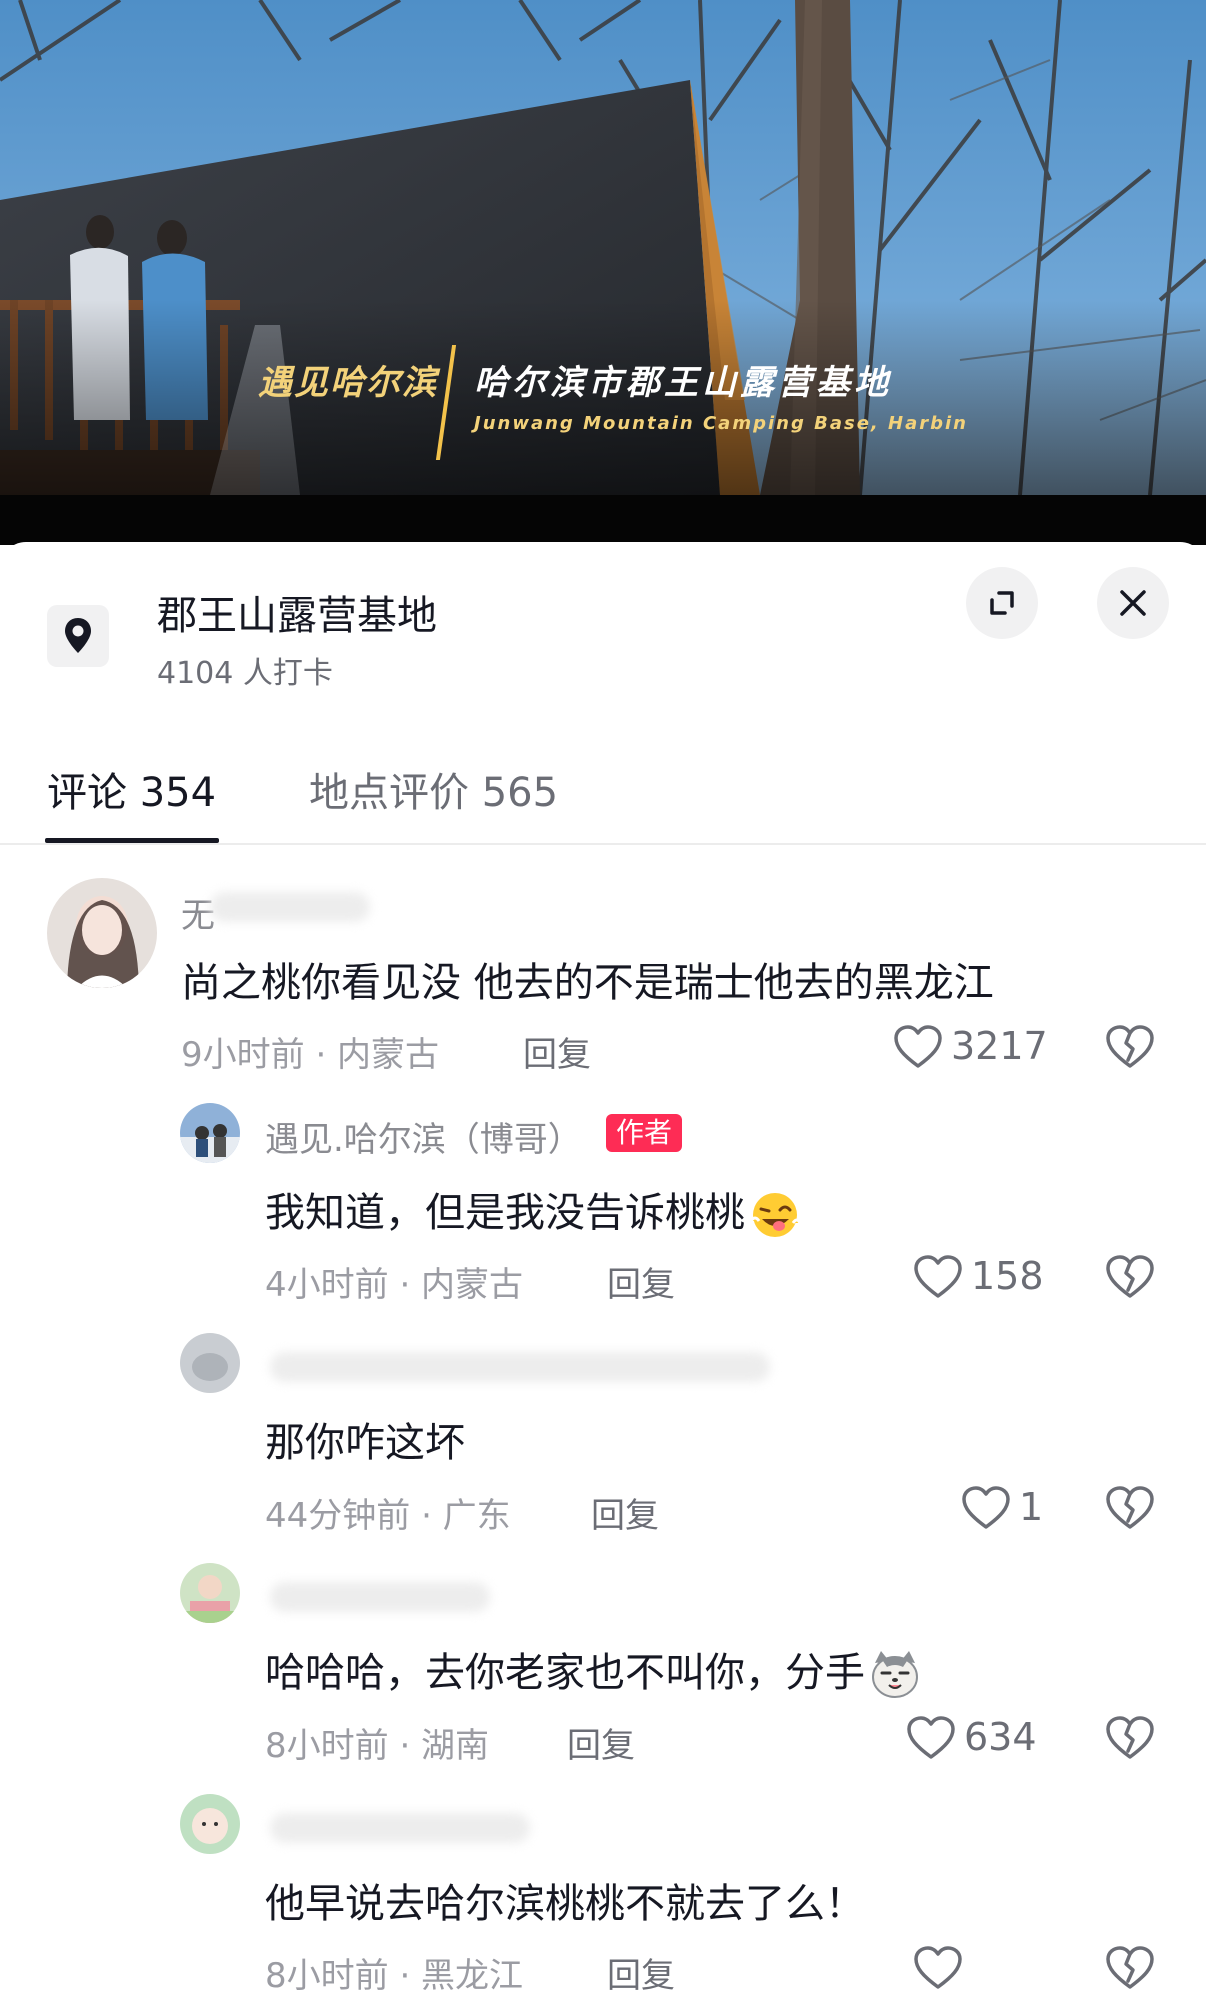  I want to click on comment-text: 哈哈哈，去你老家也不叫你，分手, so click(593, 1670).